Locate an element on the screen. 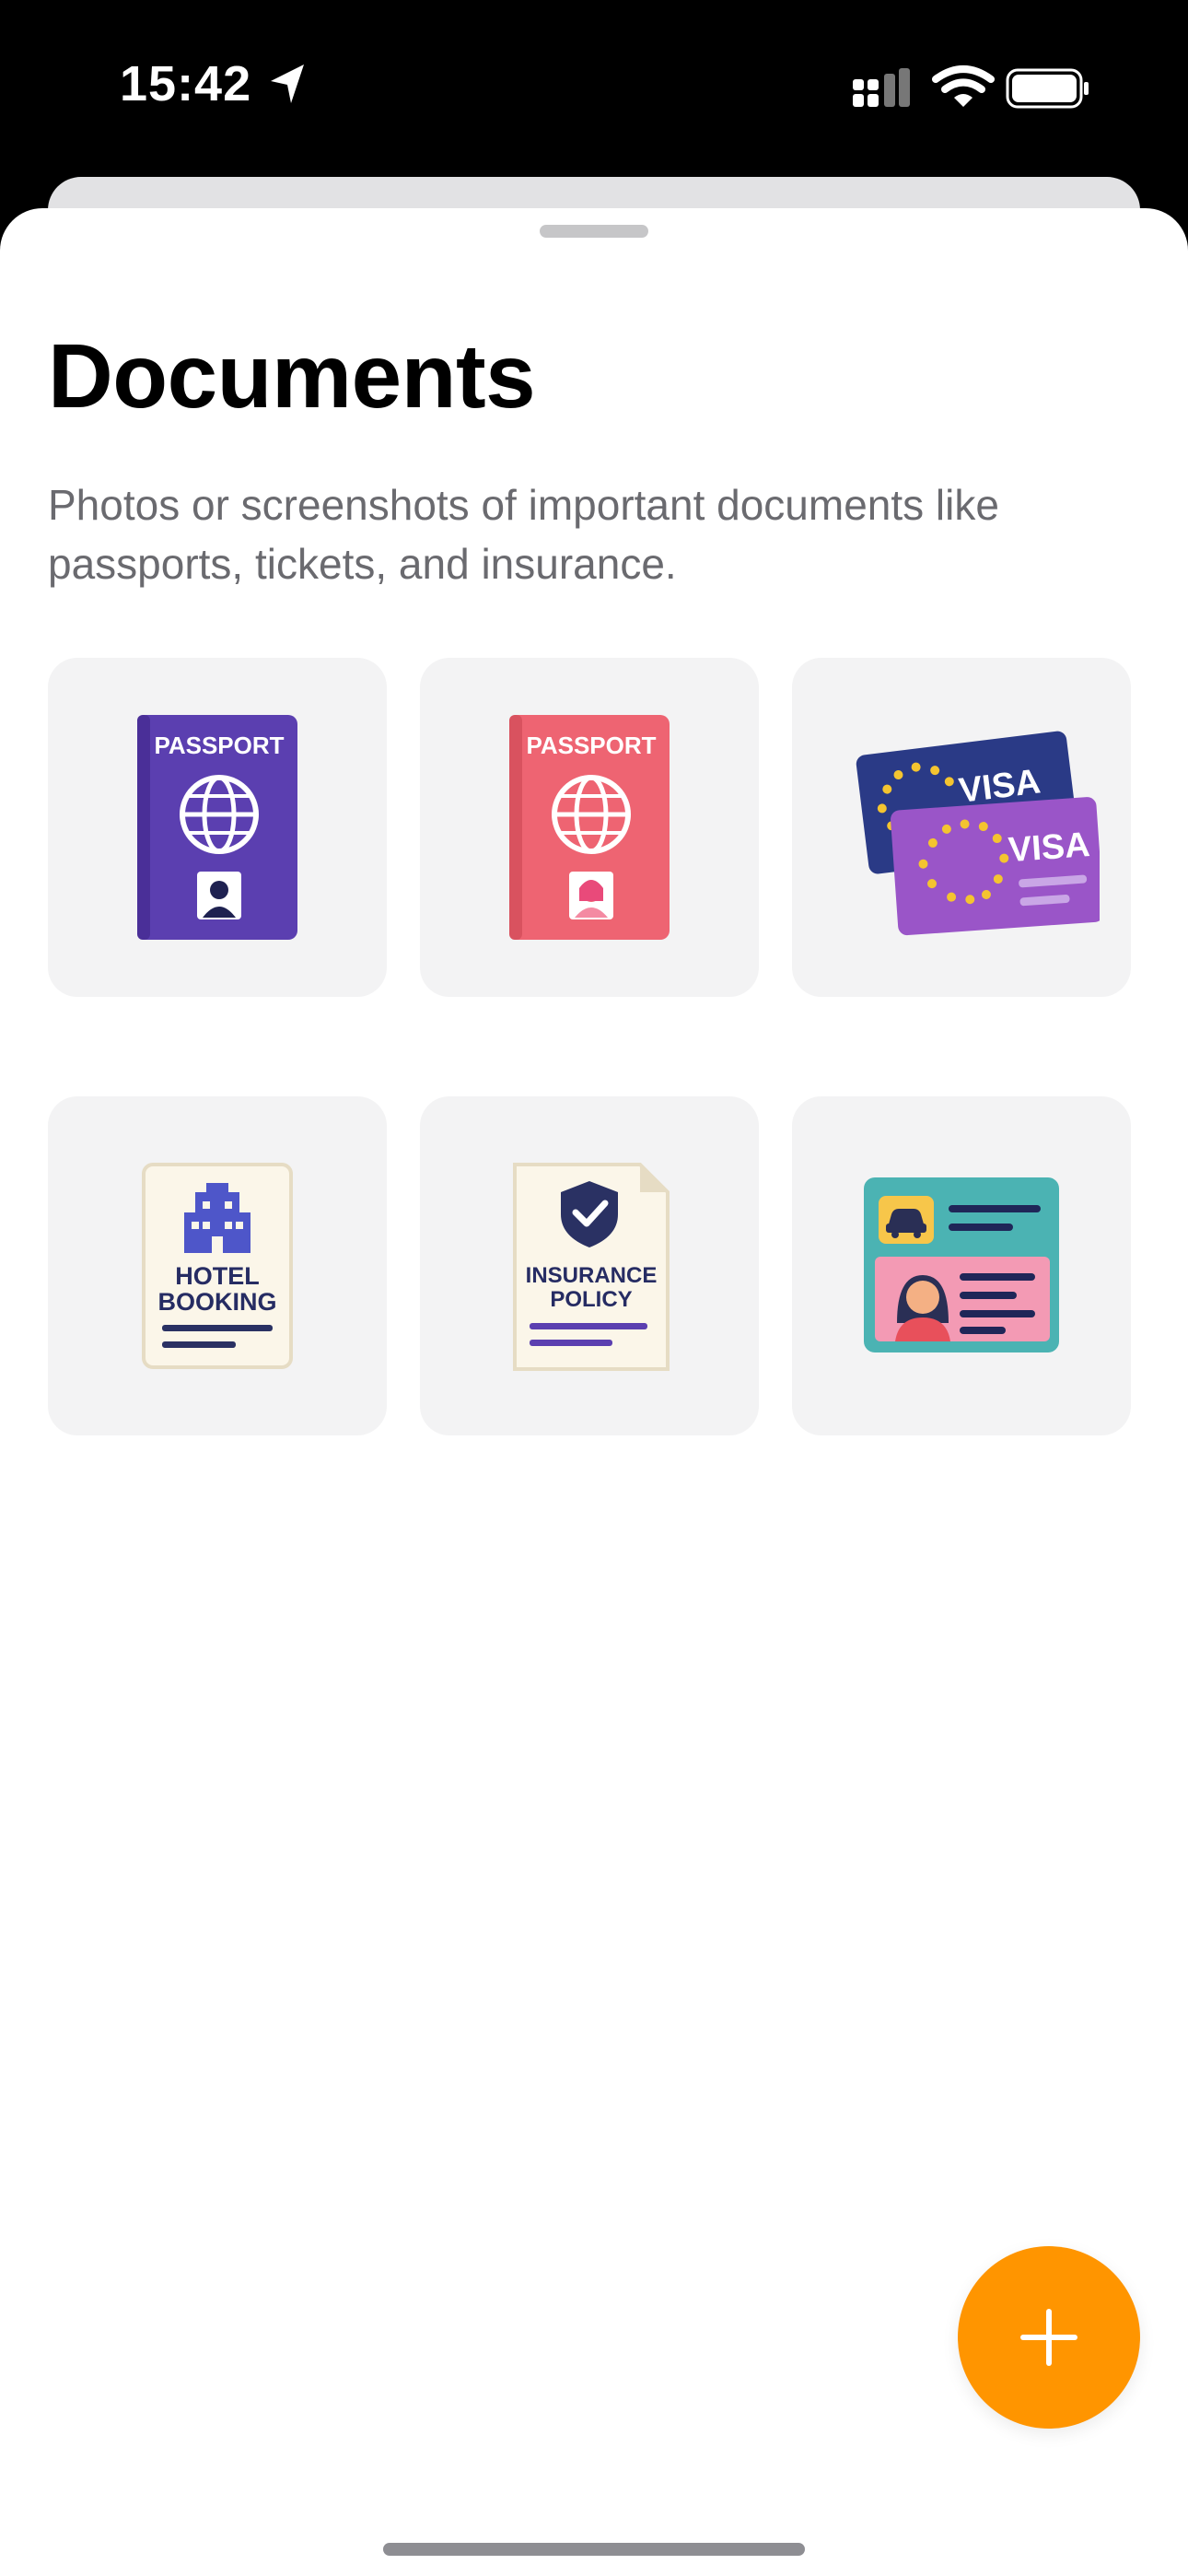  id-card-icon is located at coordinates (961, 1264).